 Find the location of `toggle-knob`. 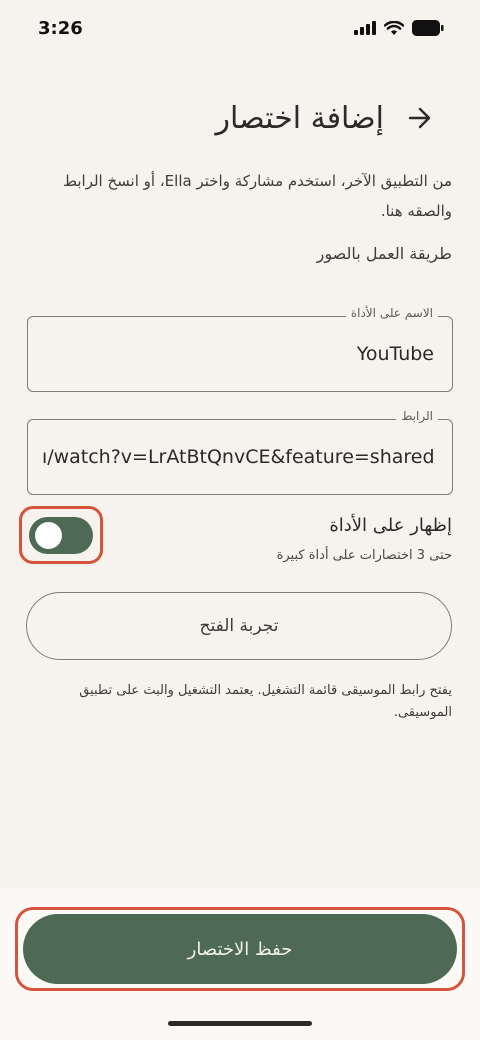

toggle-knob is located at coordinates (48, 535).